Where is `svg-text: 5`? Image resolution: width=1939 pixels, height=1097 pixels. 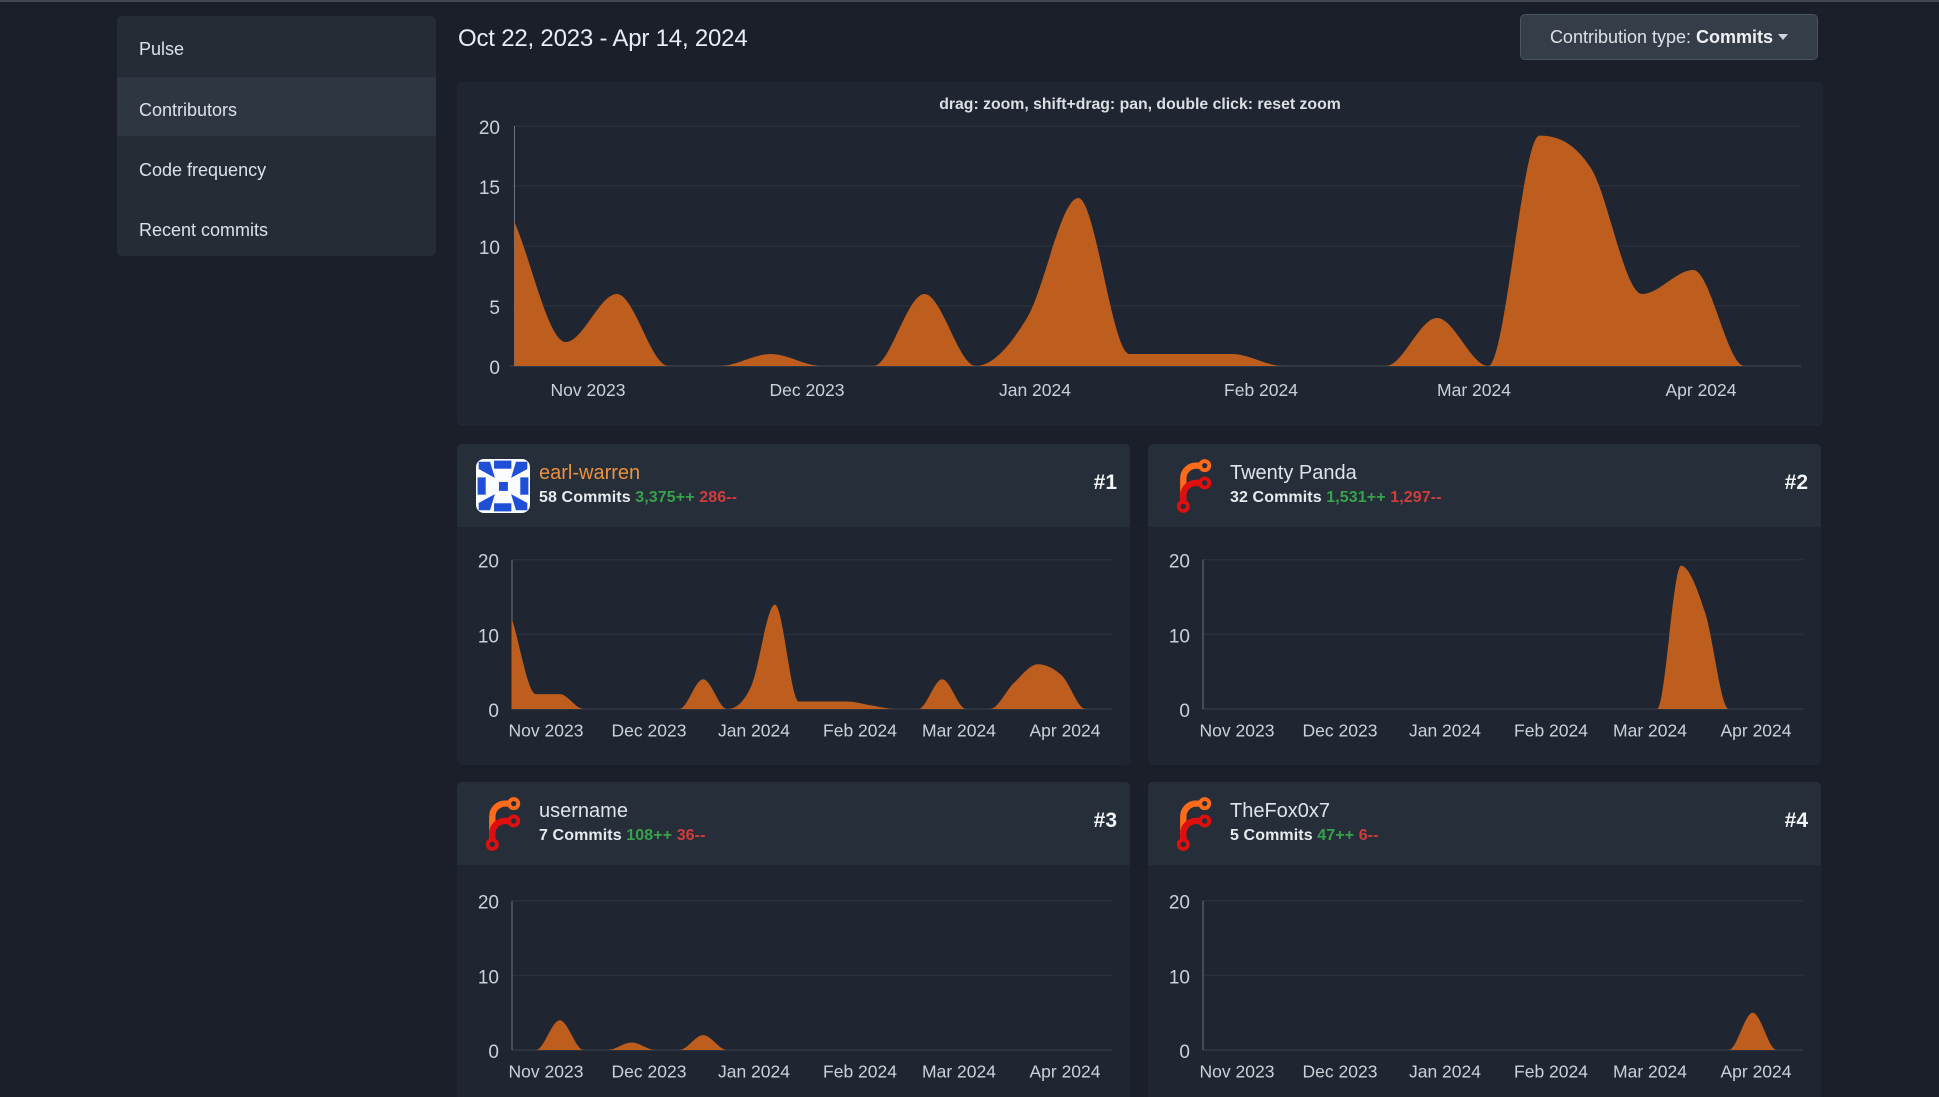 svg-text: 5 is located at coordinates (494, 308).